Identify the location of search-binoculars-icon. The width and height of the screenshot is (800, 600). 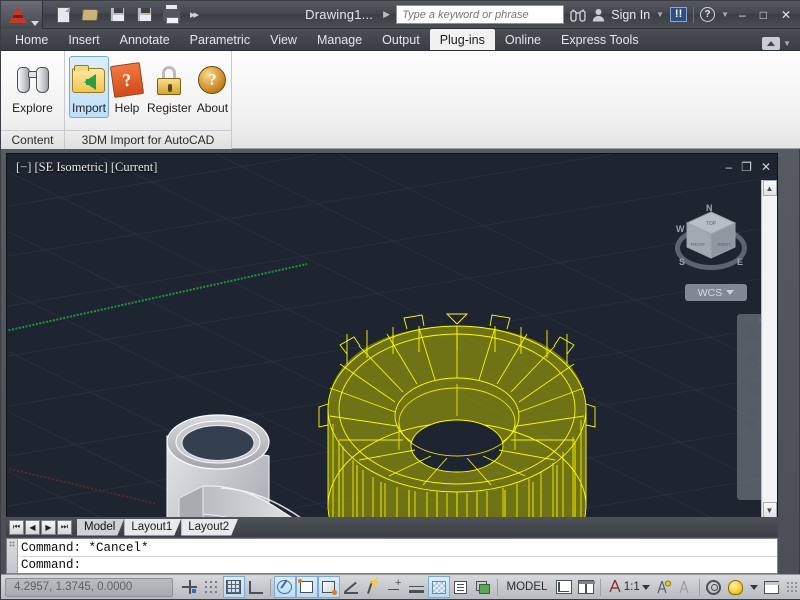
(578, 15).